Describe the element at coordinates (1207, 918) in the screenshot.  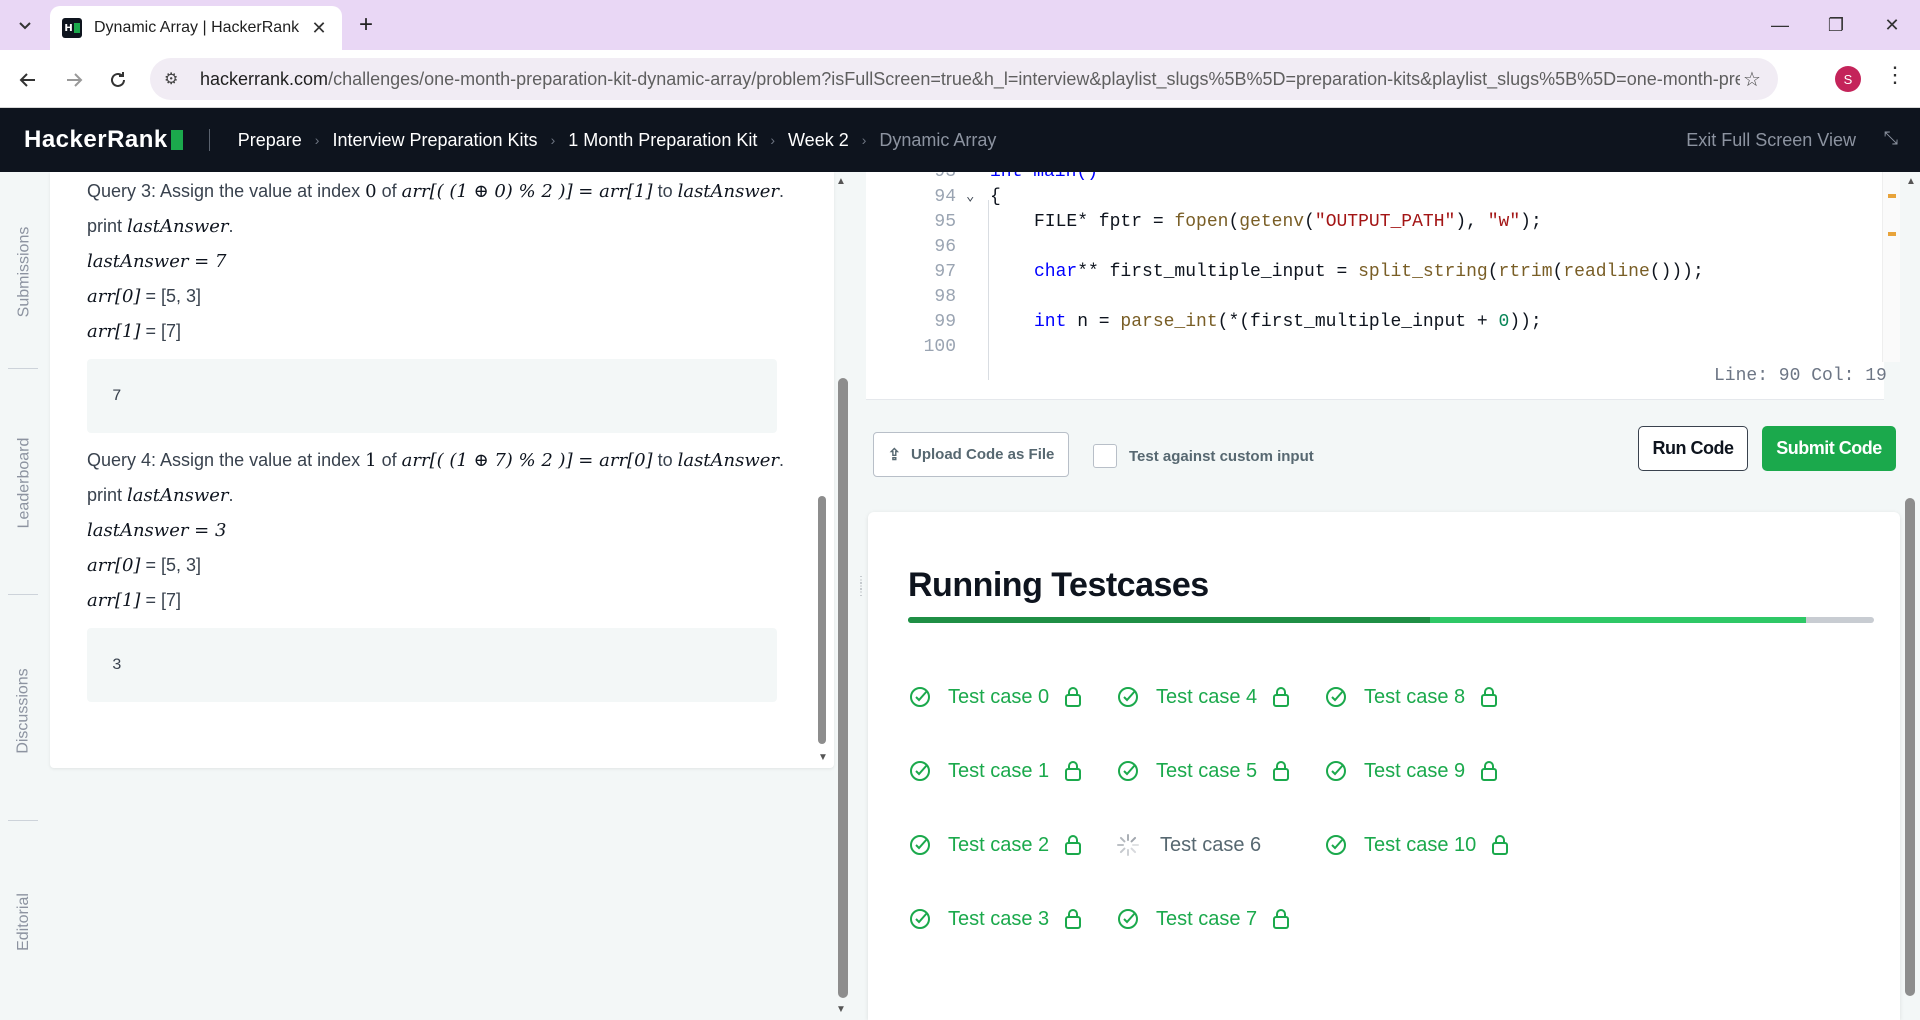
I see `testcase-label: Test case 7` at that location.